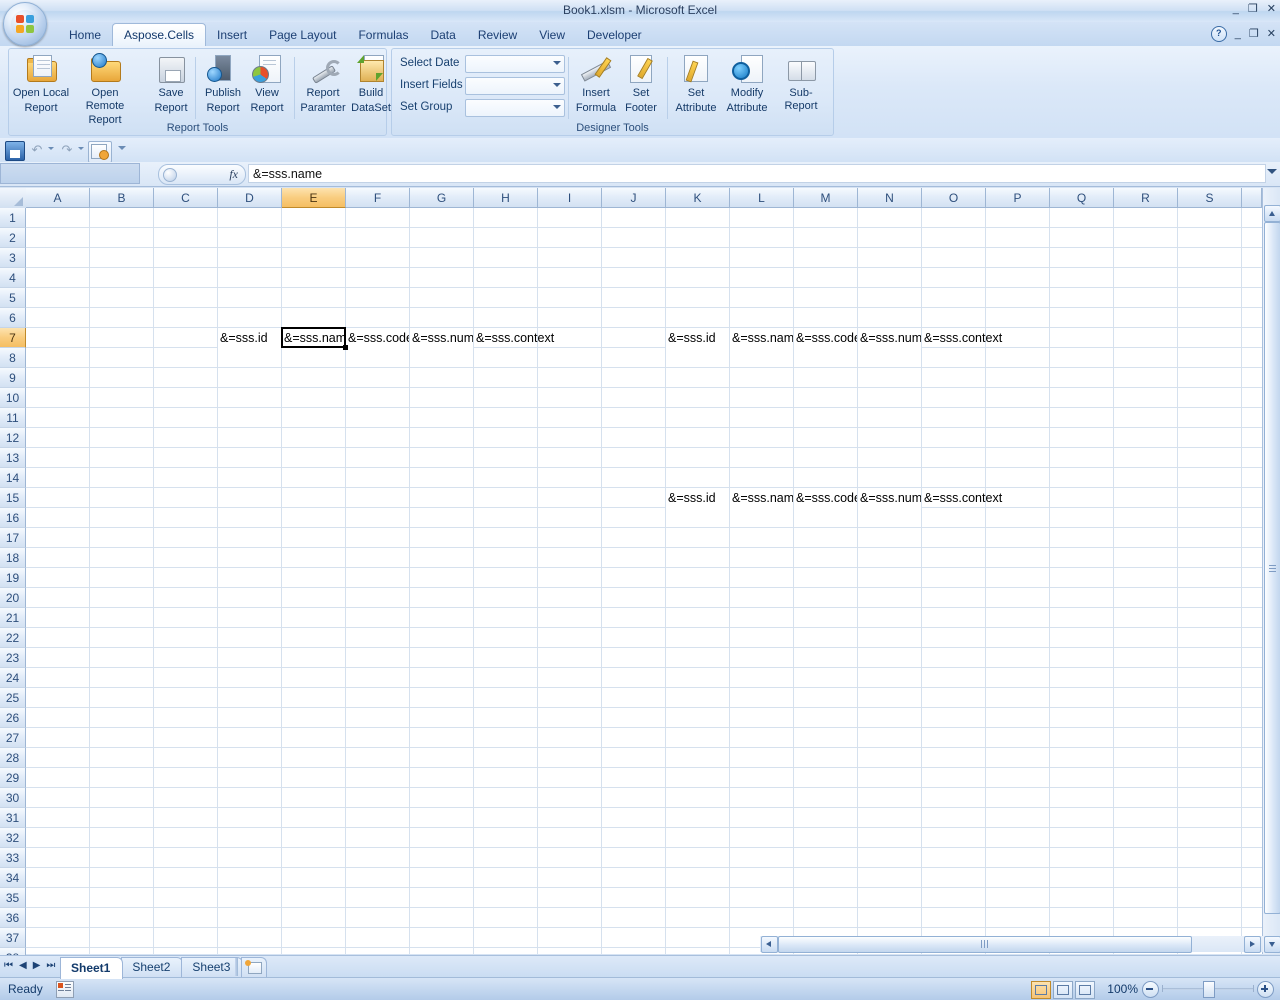 This screenshot has height=1000, width=1280. Describe the element at coordinates (13, 618) in the screenshot. I see `row-header-21: 21` at that location.